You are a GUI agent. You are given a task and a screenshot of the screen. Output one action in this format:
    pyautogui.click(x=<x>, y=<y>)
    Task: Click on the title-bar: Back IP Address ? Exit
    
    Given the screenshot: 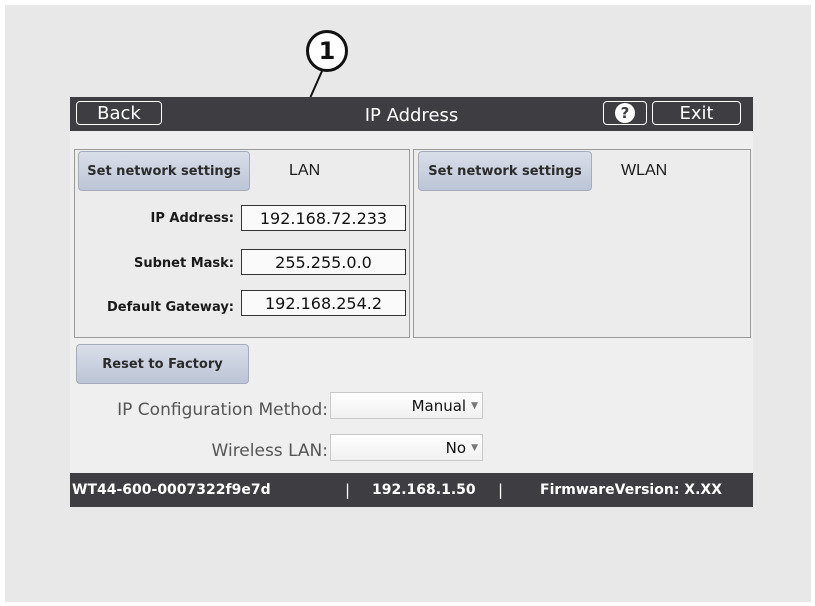 What is the action you would take?
    pyautogui.click(x=411, y=114)
    